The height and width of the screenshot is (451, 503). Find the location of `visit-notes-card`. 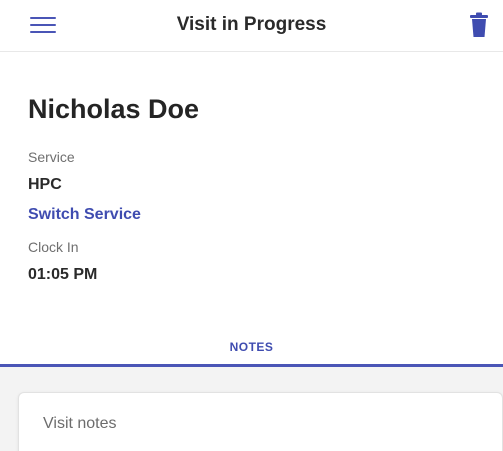

visit-notes-card is located at coordinates (260, 421).